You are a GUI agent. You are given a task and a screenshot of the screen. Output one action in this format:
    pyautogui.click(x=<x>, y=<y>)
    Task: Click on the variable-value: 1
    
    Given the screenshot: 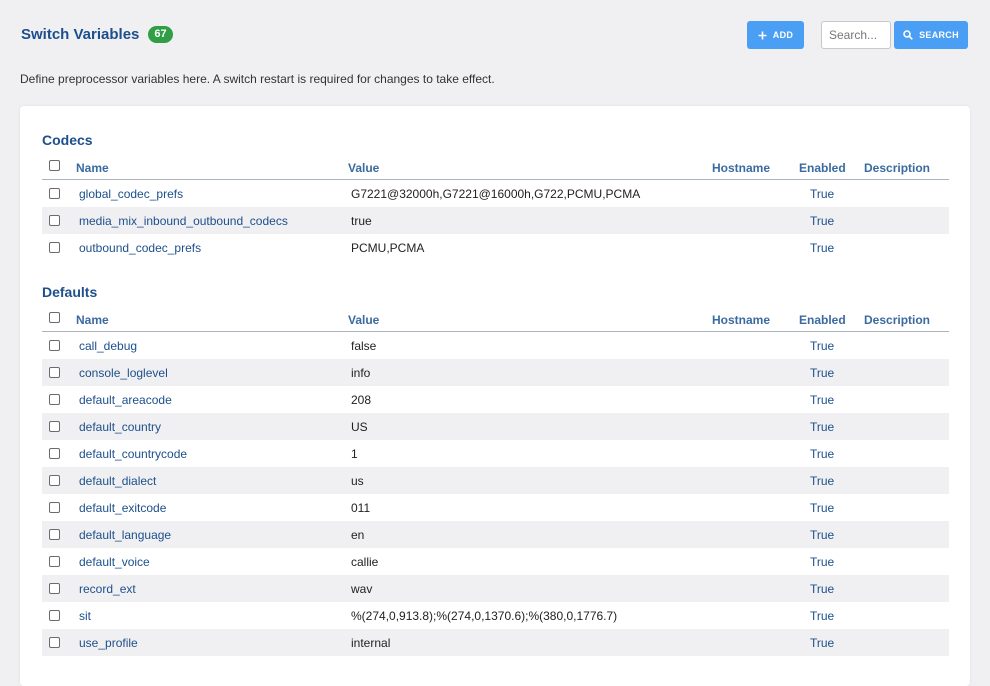 What is the action you would take?
    pyautogui.click(x=354, y=454)
    